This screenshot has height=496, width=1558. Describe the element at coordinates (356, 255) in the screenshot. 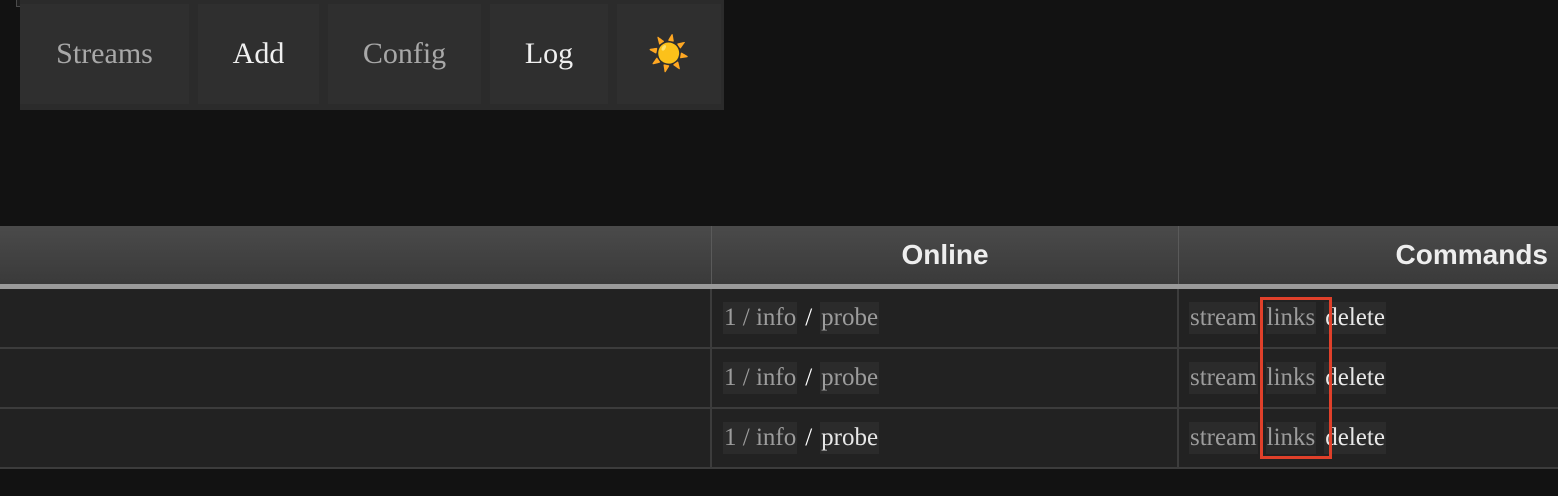

I see `header-name` at that location.